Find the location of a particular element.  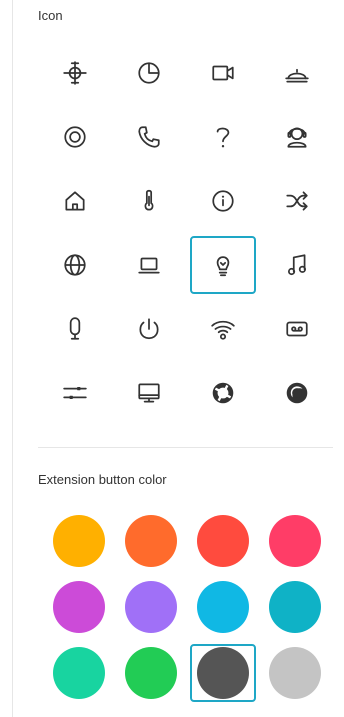

icon-option-microphone is located at coordinates (75, 329).